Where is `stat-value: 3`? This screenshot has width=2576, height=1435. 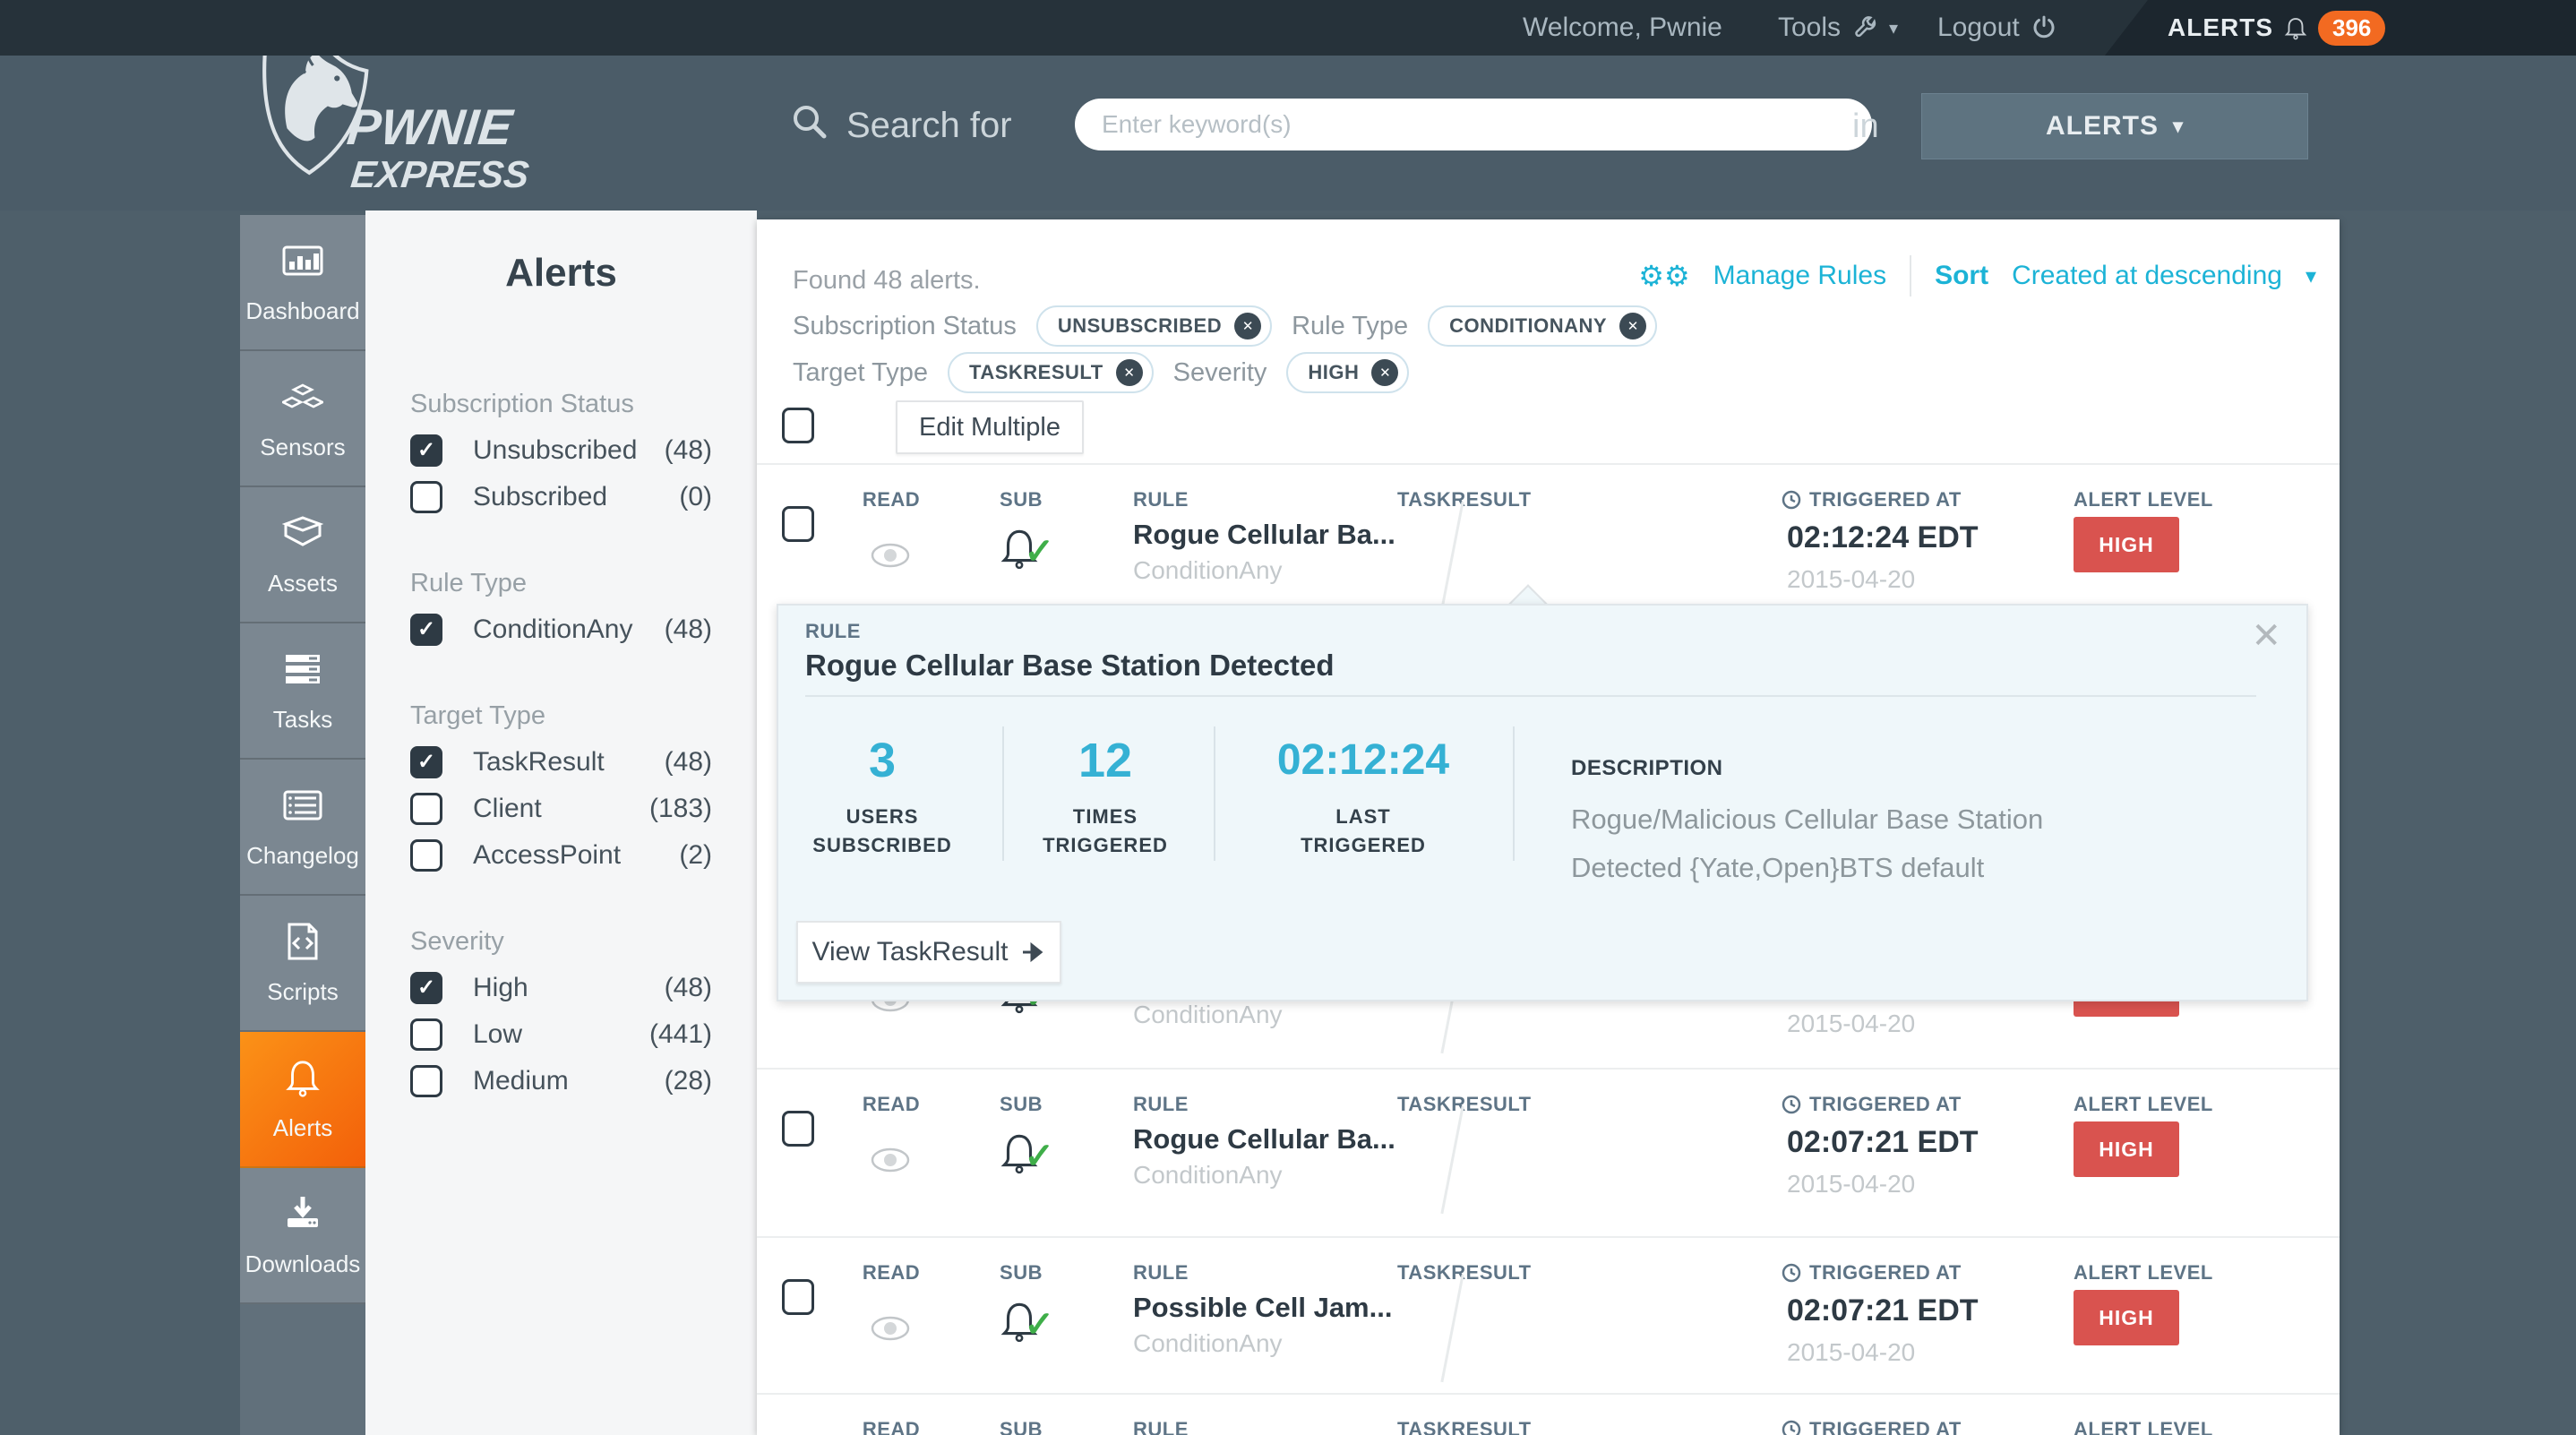
stat-value: 3 is located at coordinates (882, 760).